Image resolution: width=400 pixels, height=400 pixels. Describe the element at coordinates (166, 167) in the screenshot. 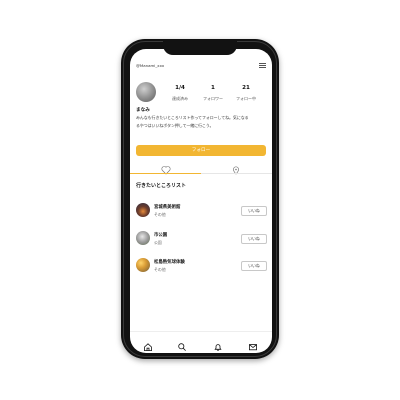

I see `heart-icon` at that location.